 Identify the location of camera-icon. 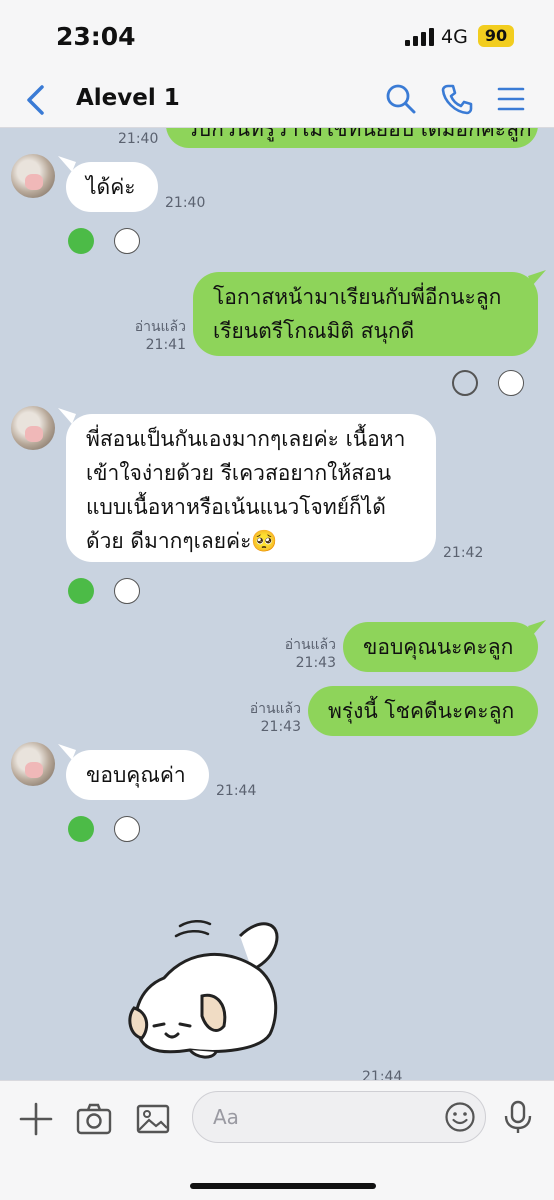
(94, 1119).